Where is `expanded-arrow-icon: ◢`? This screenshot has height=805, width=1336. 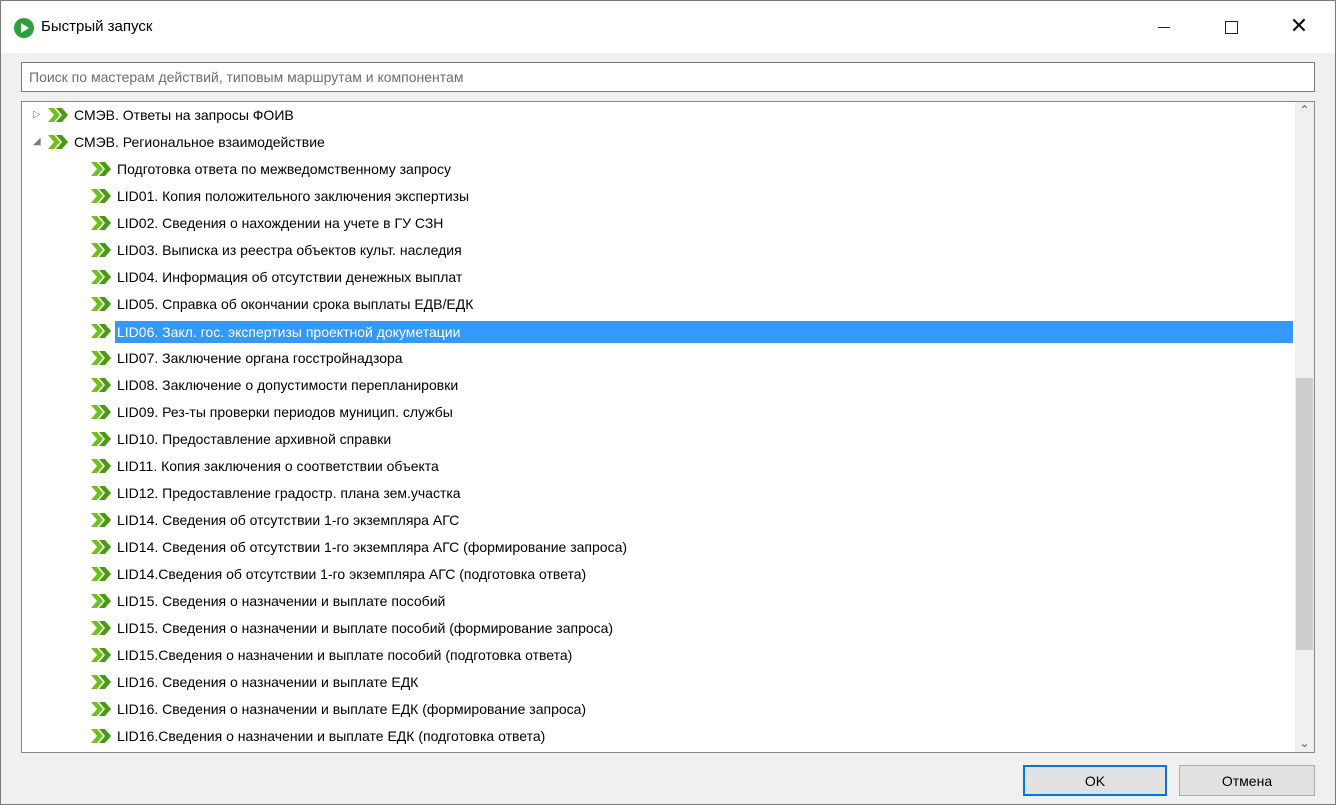
expanded-arrow-icon: ◢ is located at coordinates (38, 142).